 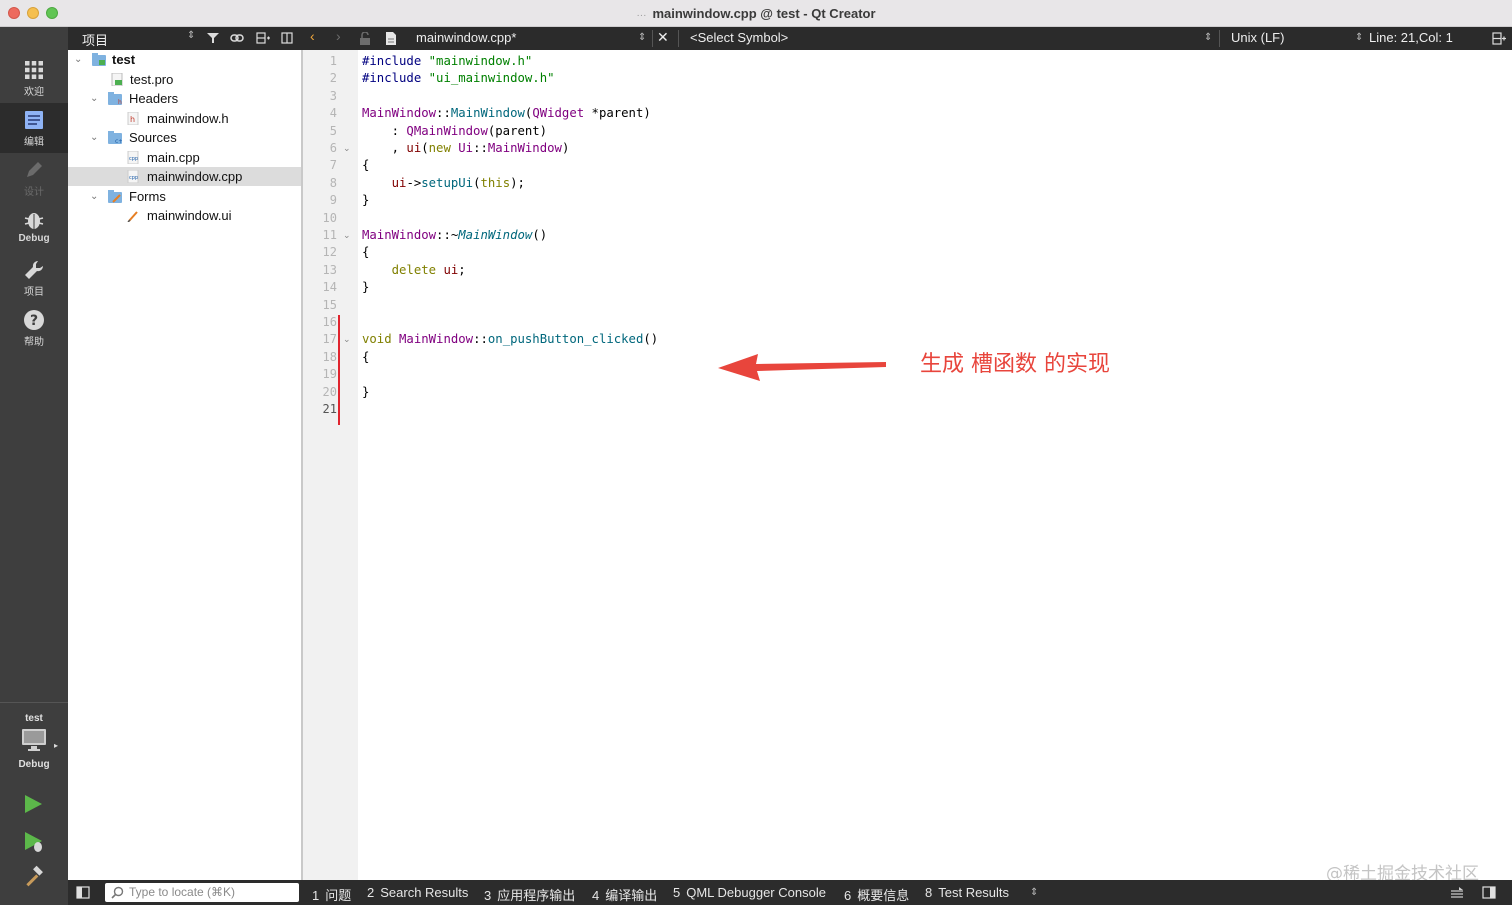 What do you see at coordinates (455, 130) in the screenshot?
I see `code-line: : QMainWindow(parent)` at bounding box center [455, 130].